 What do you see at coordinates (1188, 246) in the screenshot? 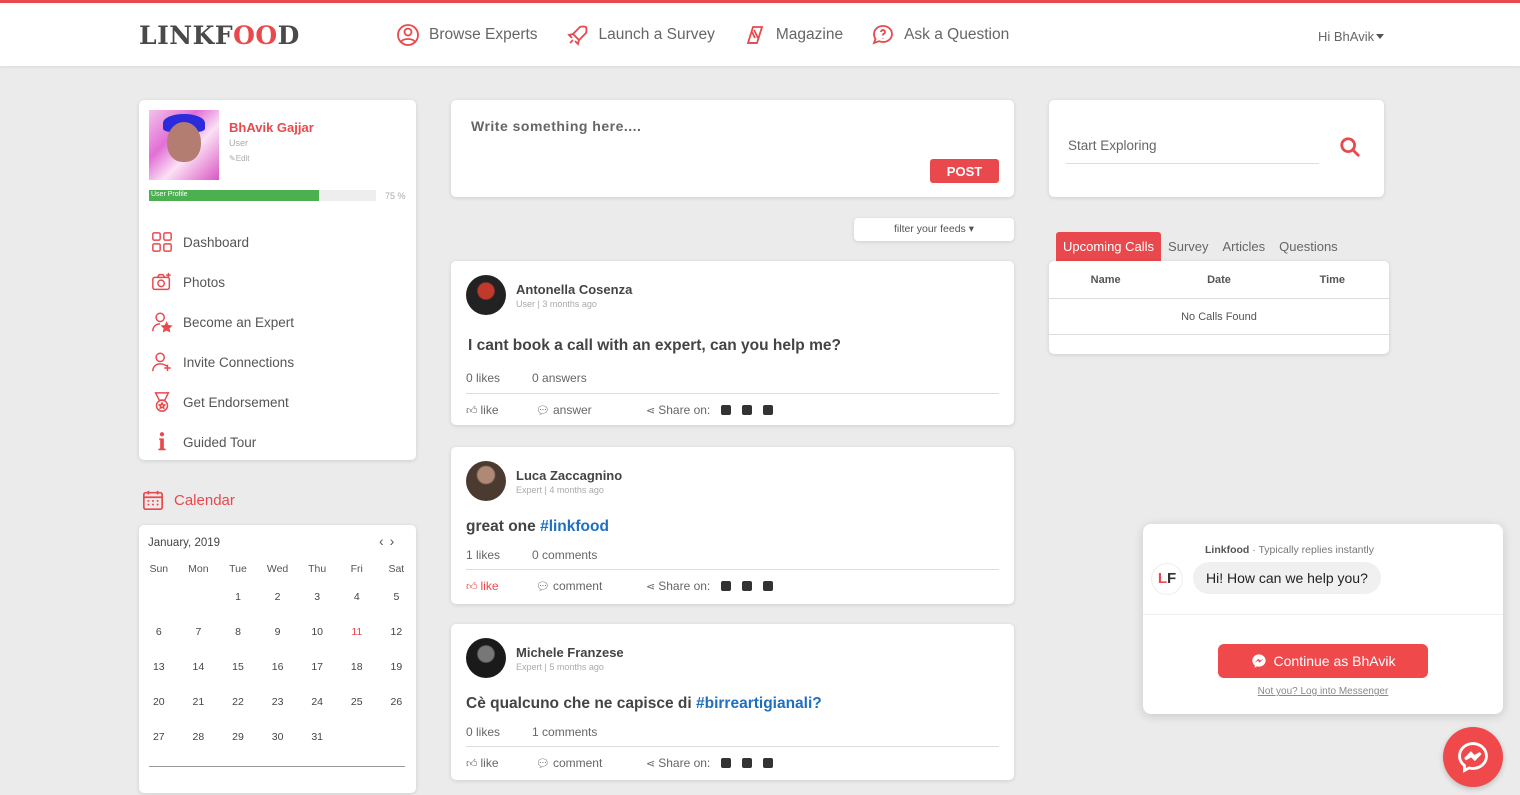
I see `tab-survey: Survey` at bounding box center [1188, 246].